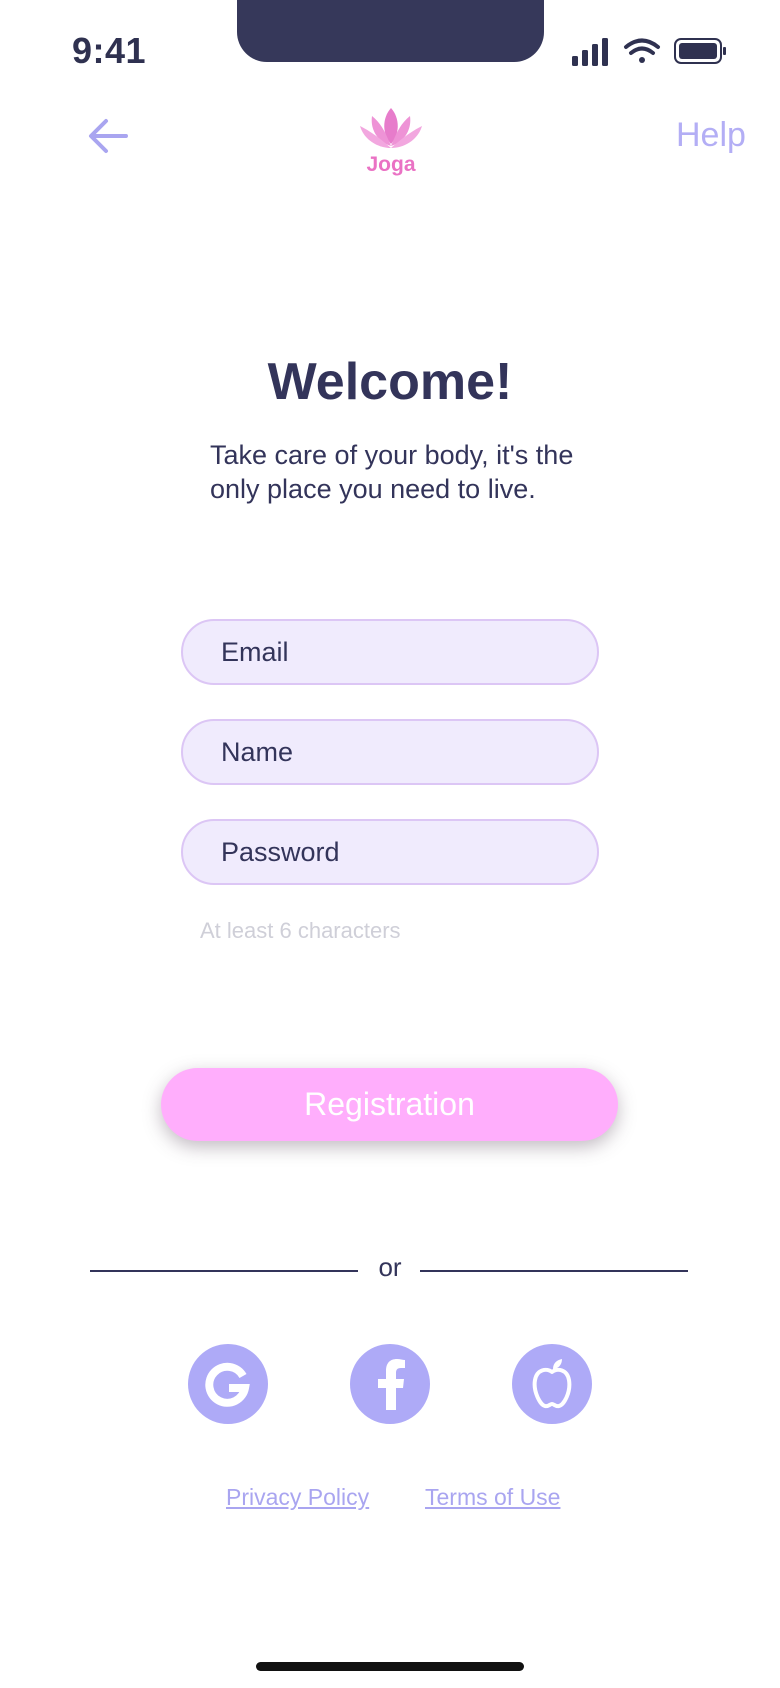  What do you see at coordinates (590, 52) in the screenshot?
I see `cellular-signal-icon` at bounding box center [590, 52].